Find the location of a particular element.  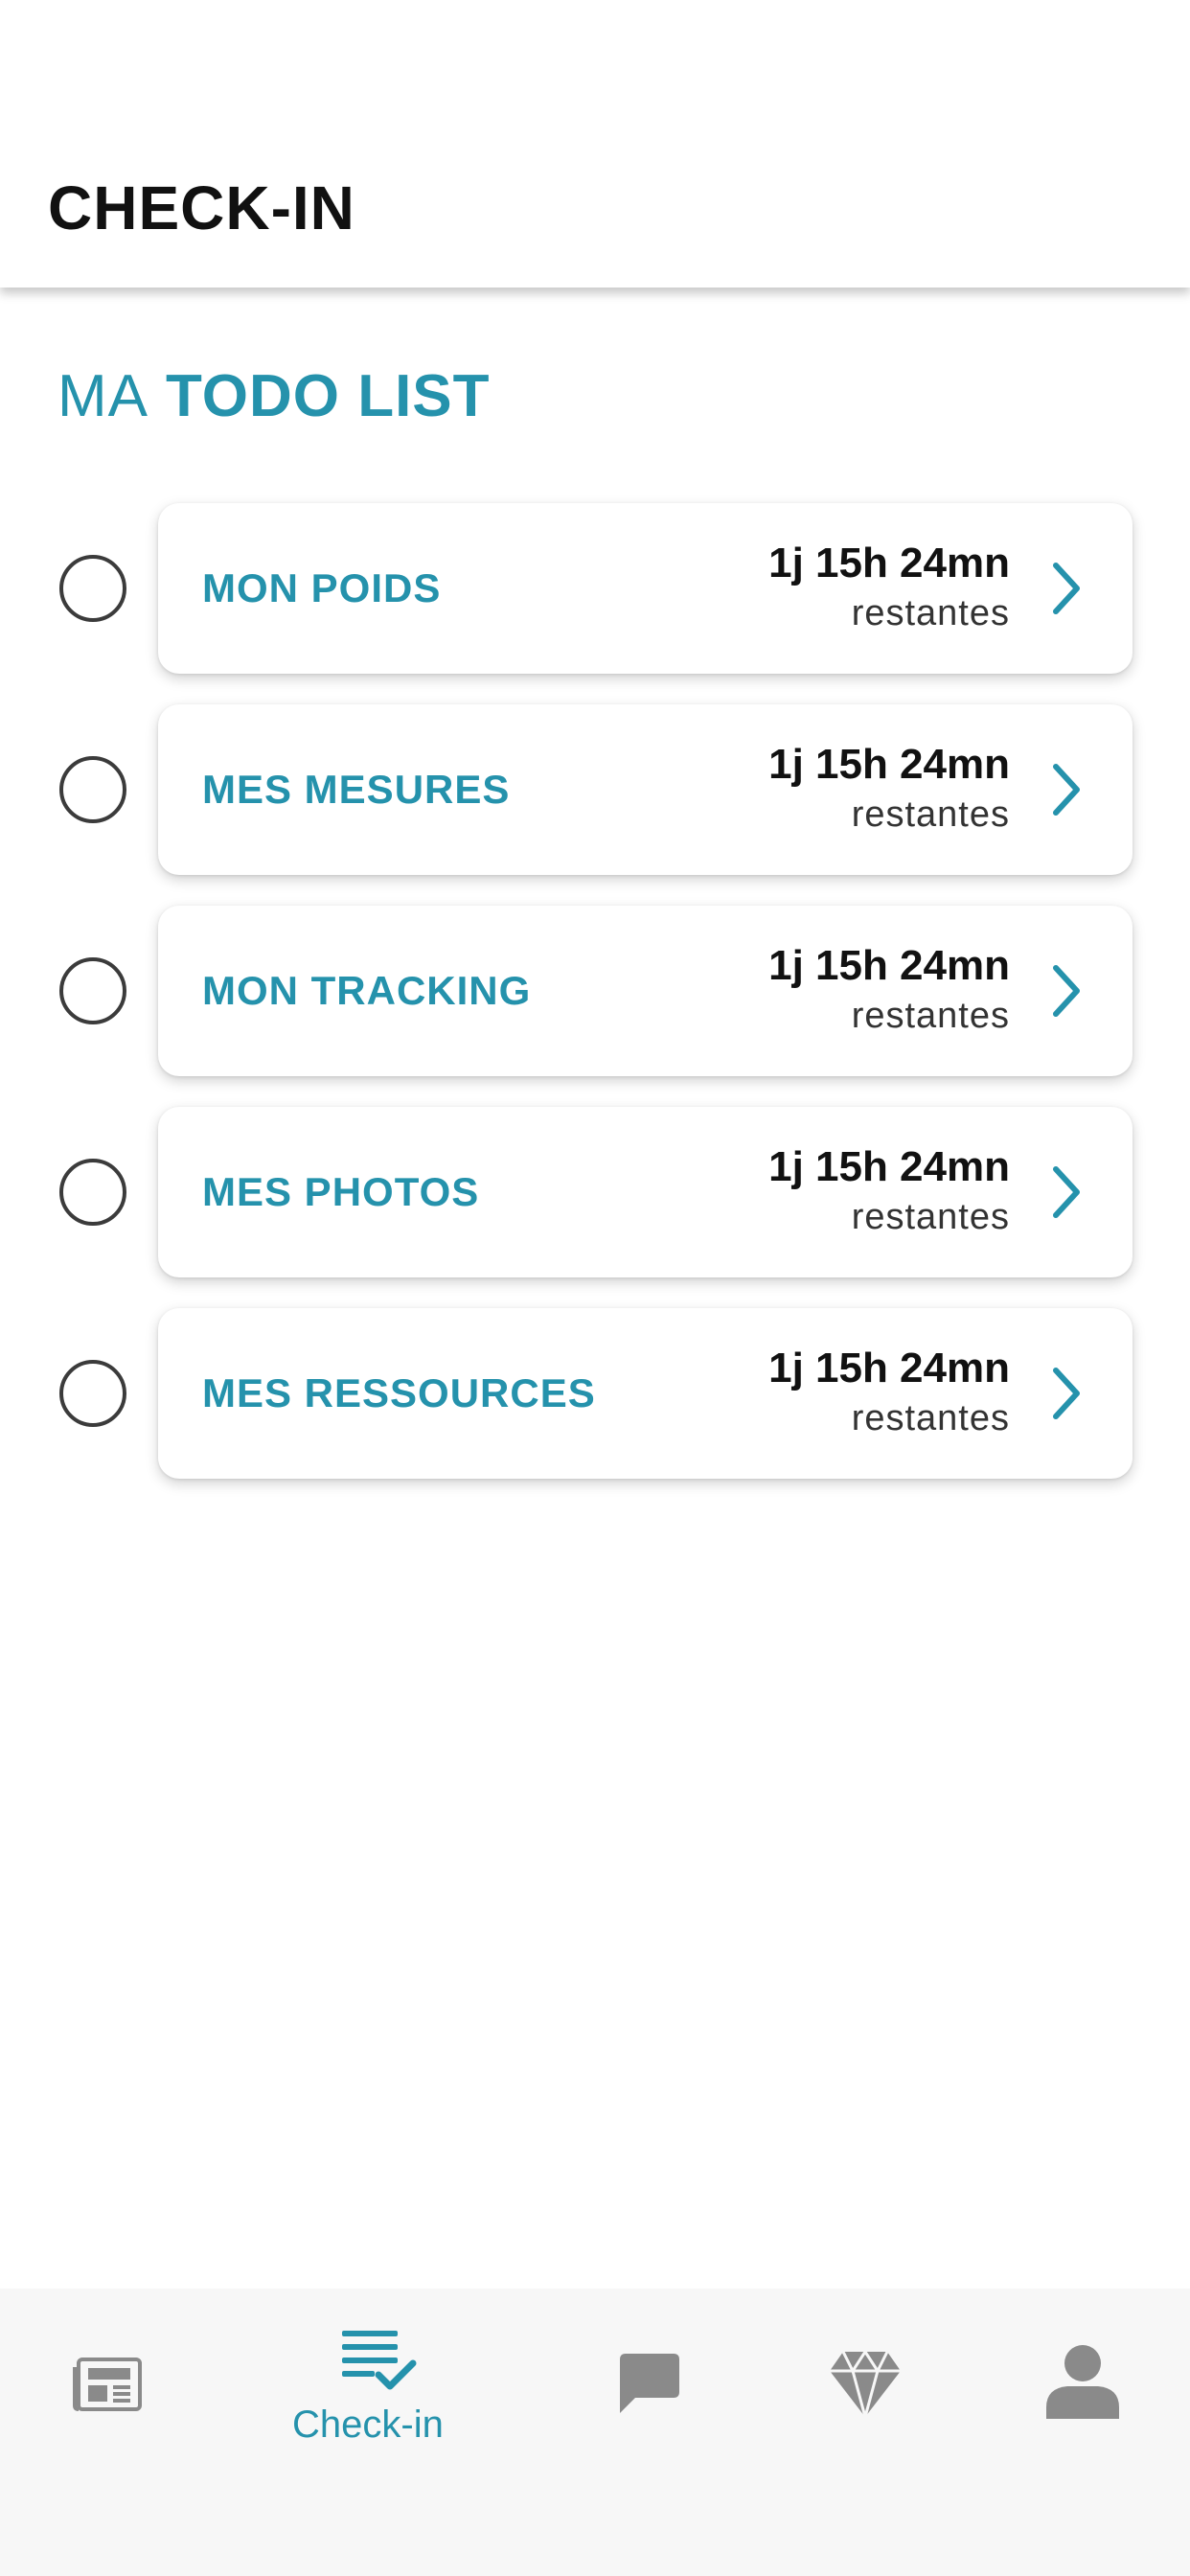

section-title-prefix: MA is located at coordinates (103, 396).